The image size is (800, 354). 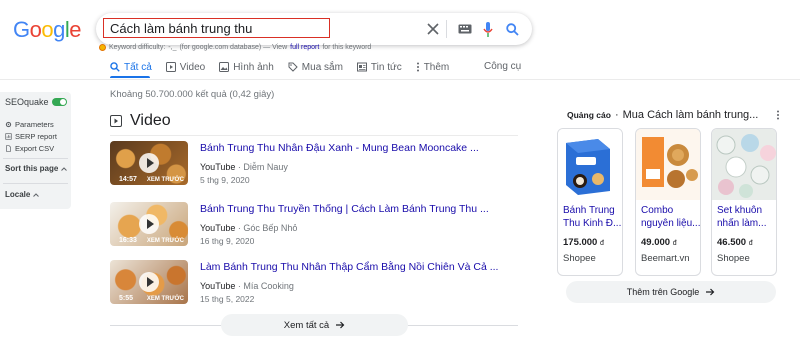 What do you see at coordinates (102, 47) in the screenshot?
I see `semrush-icon` at bounding box center [102, 47].